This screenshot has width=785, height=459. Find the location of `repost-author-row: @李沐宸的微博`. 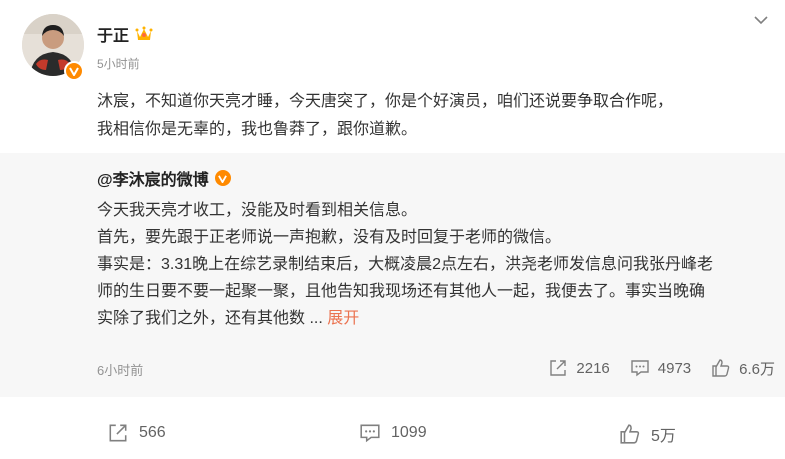

repost-author-row: @李沐宸的微博 is located at coordinates (164, 178).